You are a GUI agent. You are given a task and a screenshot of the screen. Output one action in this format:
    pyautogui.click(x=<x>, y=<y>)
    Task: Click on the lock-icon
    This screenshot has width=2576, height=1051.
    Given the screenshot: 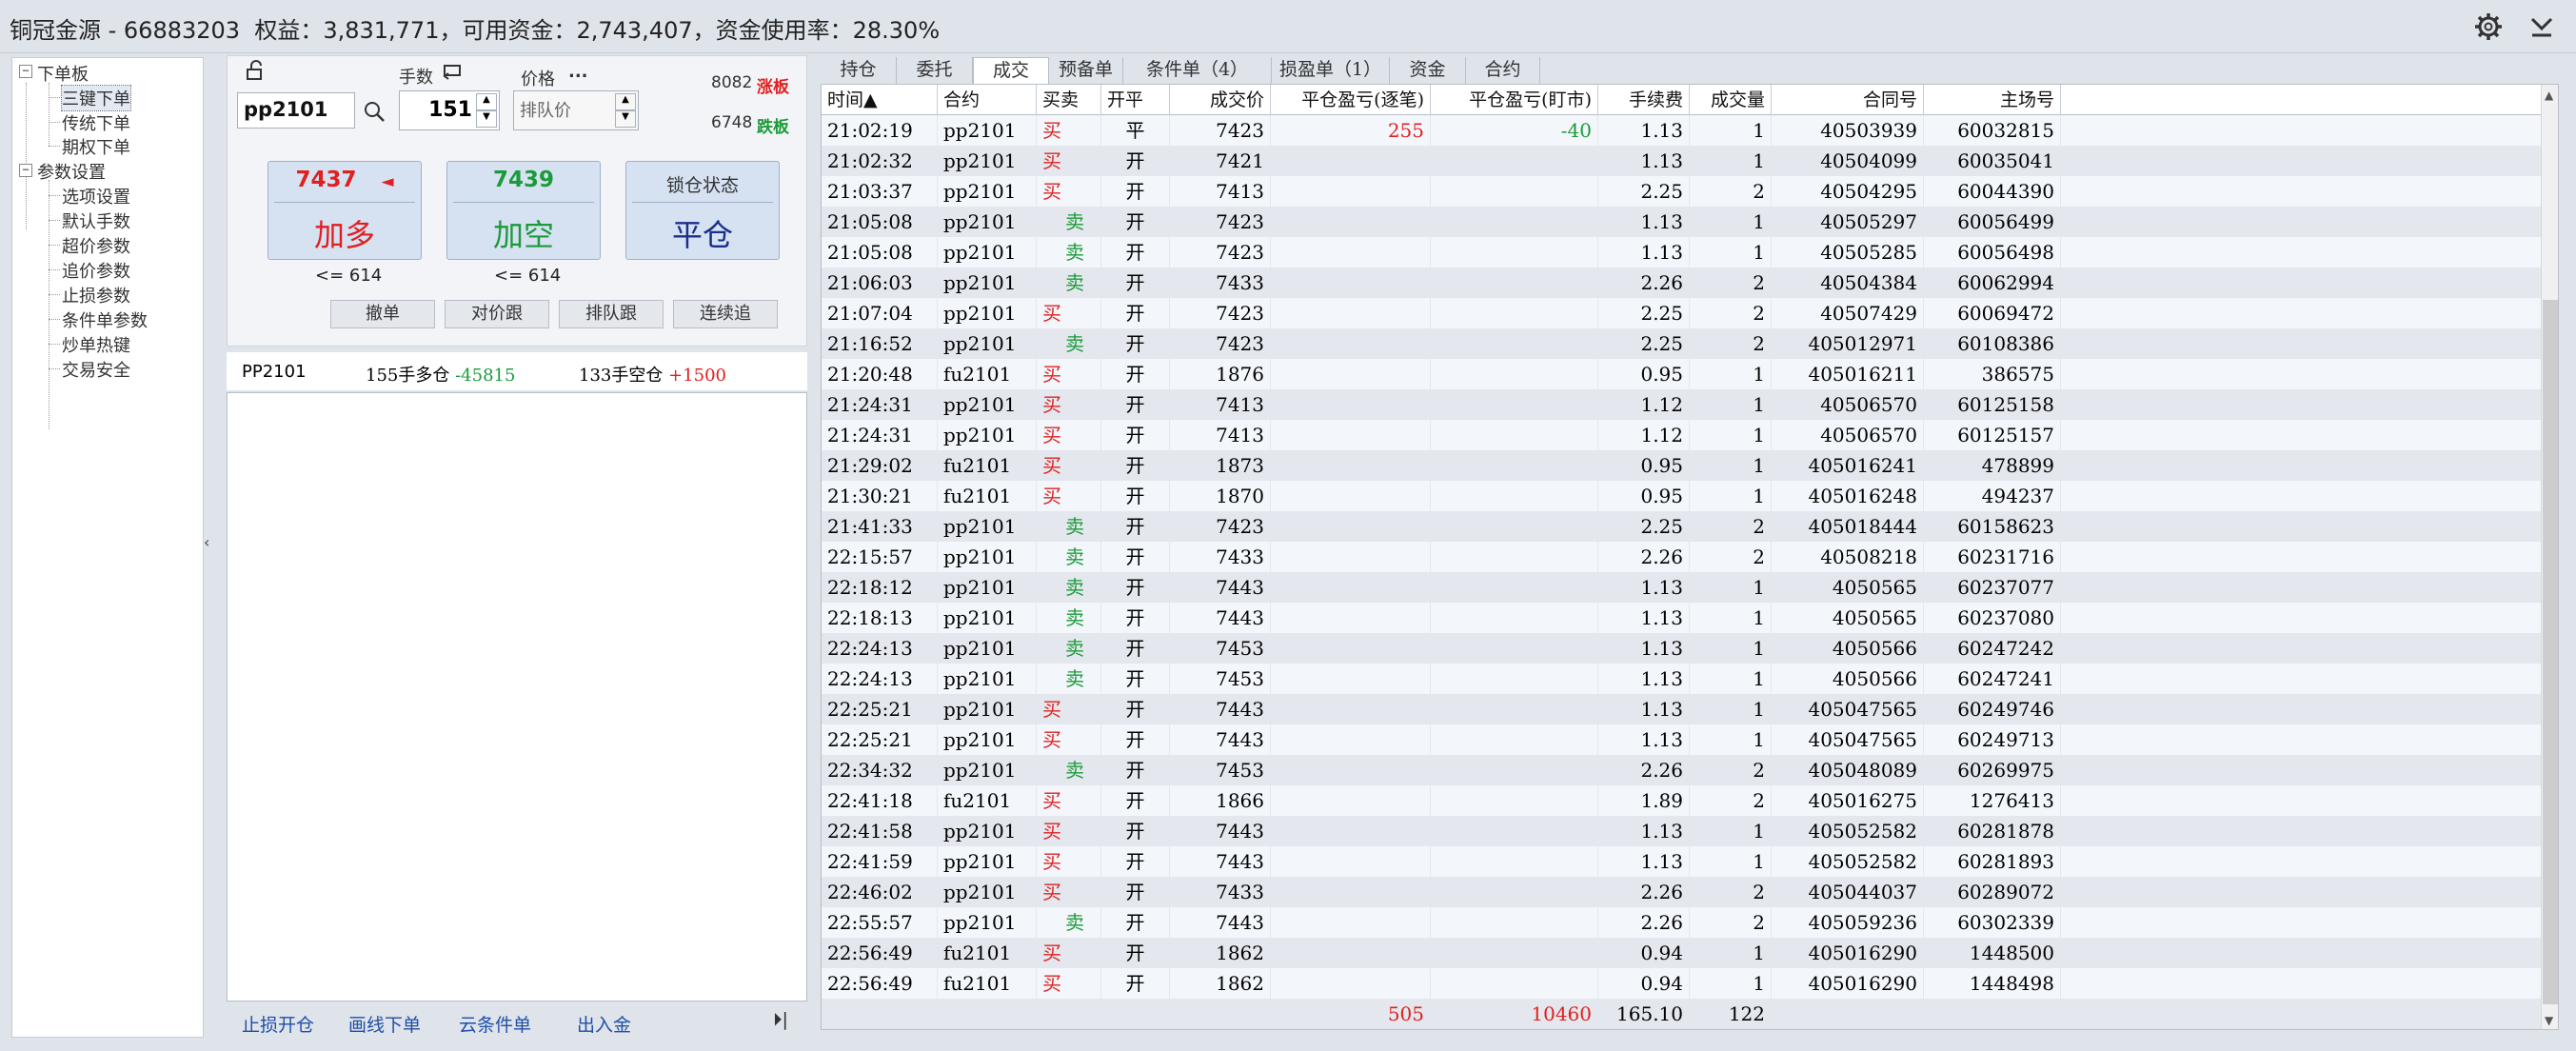 What is the action you would take?
    pyautogui.click(x=255, y=70)
    